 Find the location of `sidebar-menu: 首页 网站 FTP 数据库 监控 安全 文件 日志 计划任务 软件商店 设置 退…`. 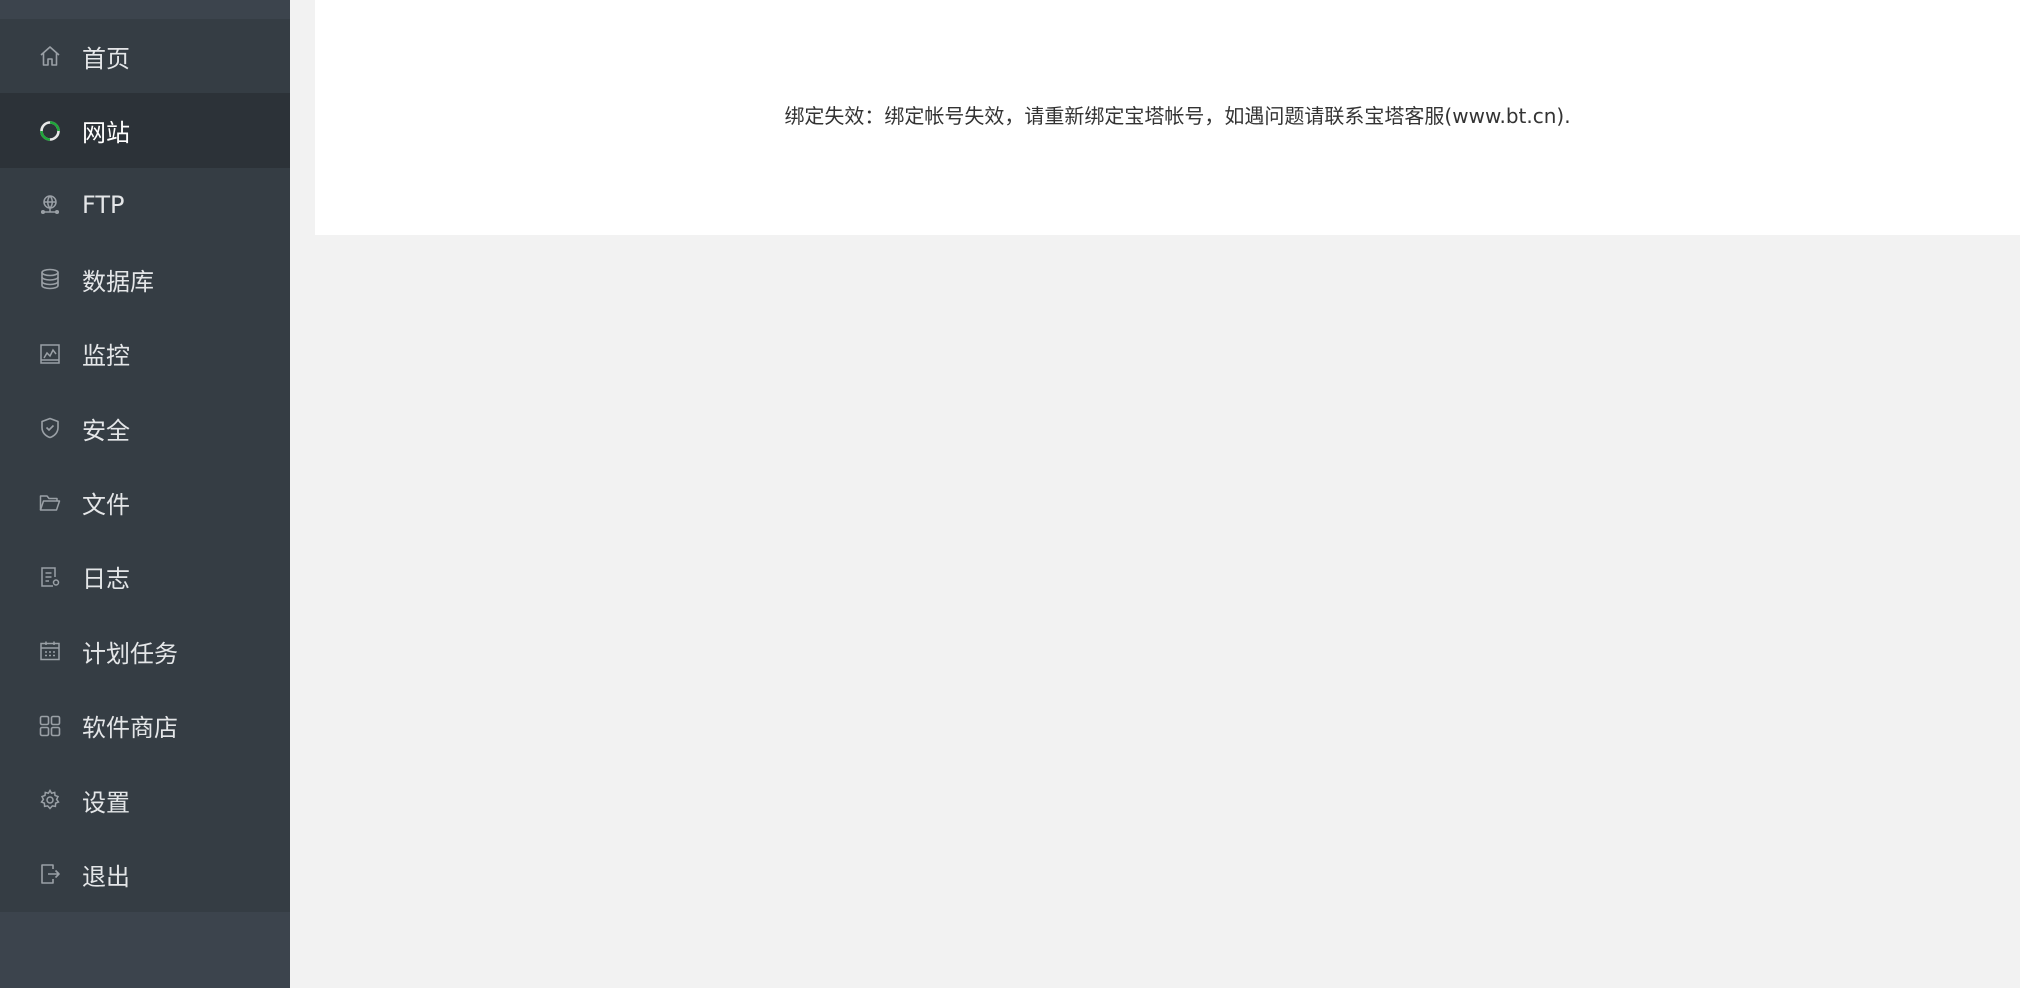

sidebar-menu: 首页 网站 FTP 数据库 监控 安全 文件 日志 计划任务 软件商店 设置 退… is located at coordinates (145, 465).